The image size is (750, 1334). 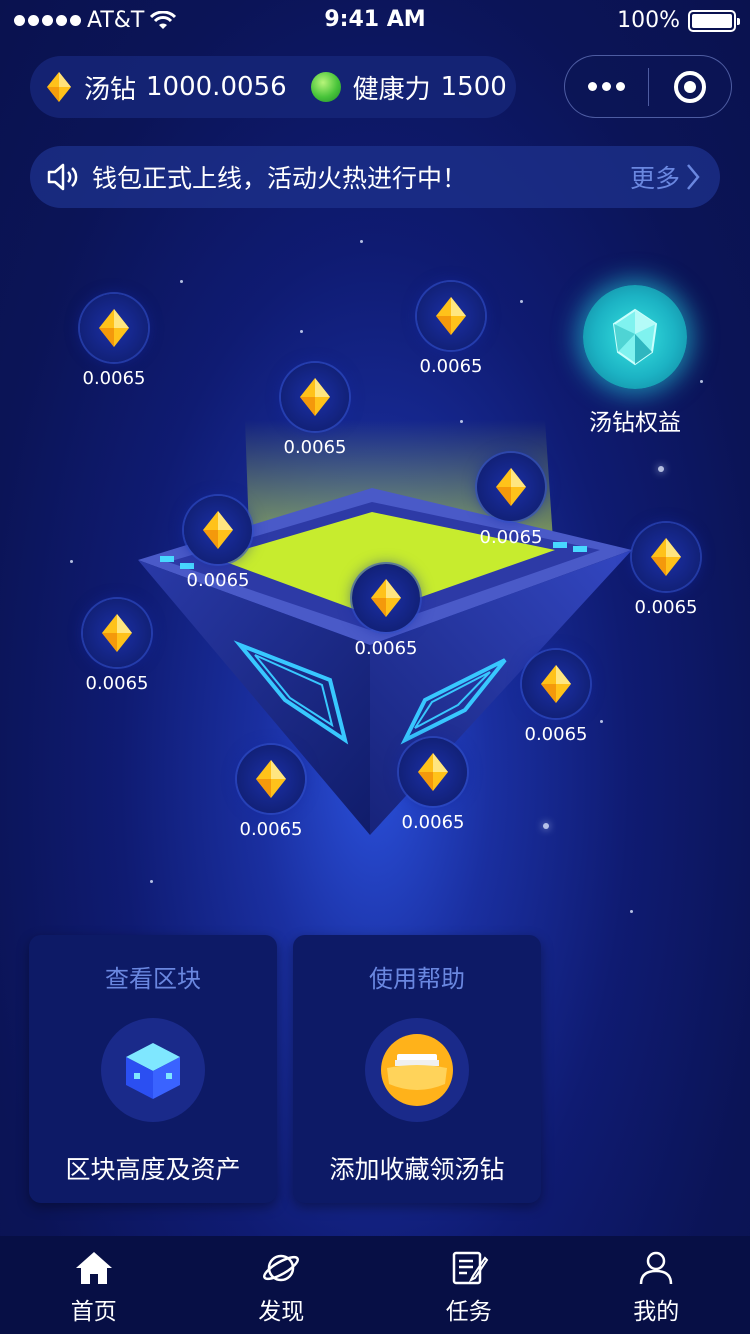 I want to click on more-link: 更多, so click(x=665, y=177).